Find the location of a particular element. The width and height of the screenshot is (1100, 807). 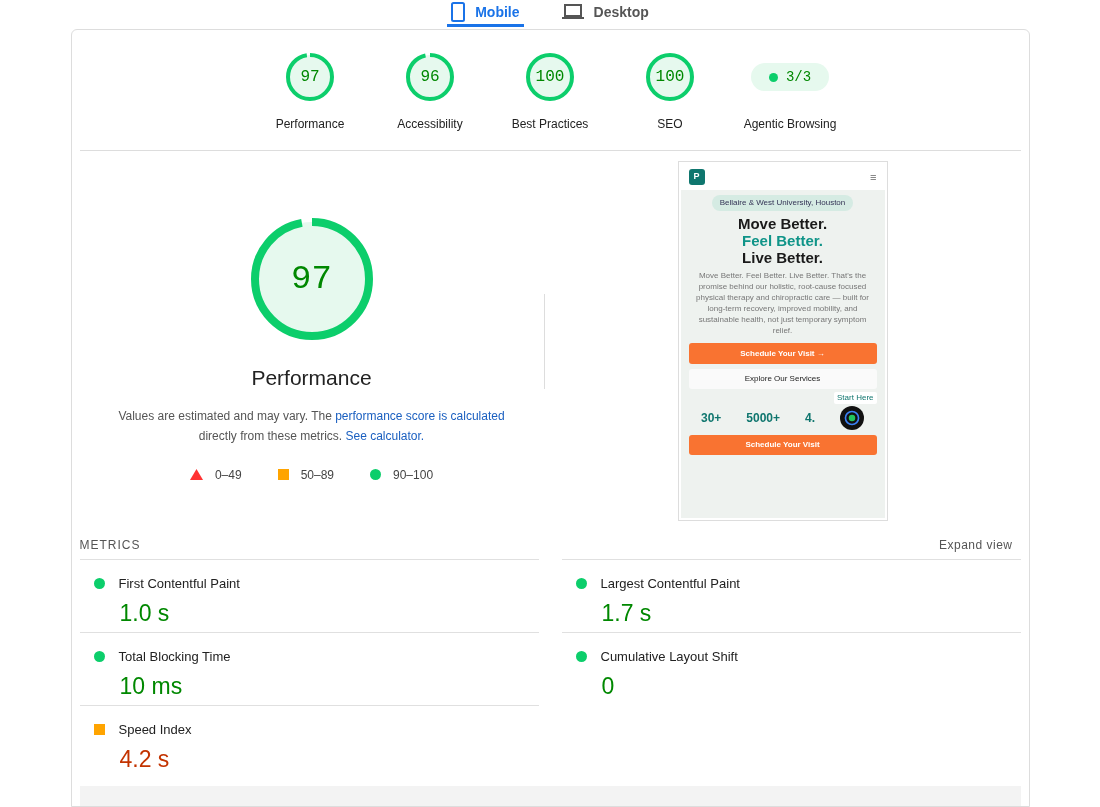

category-label: Best Practices is located at coordinates (550, 124).